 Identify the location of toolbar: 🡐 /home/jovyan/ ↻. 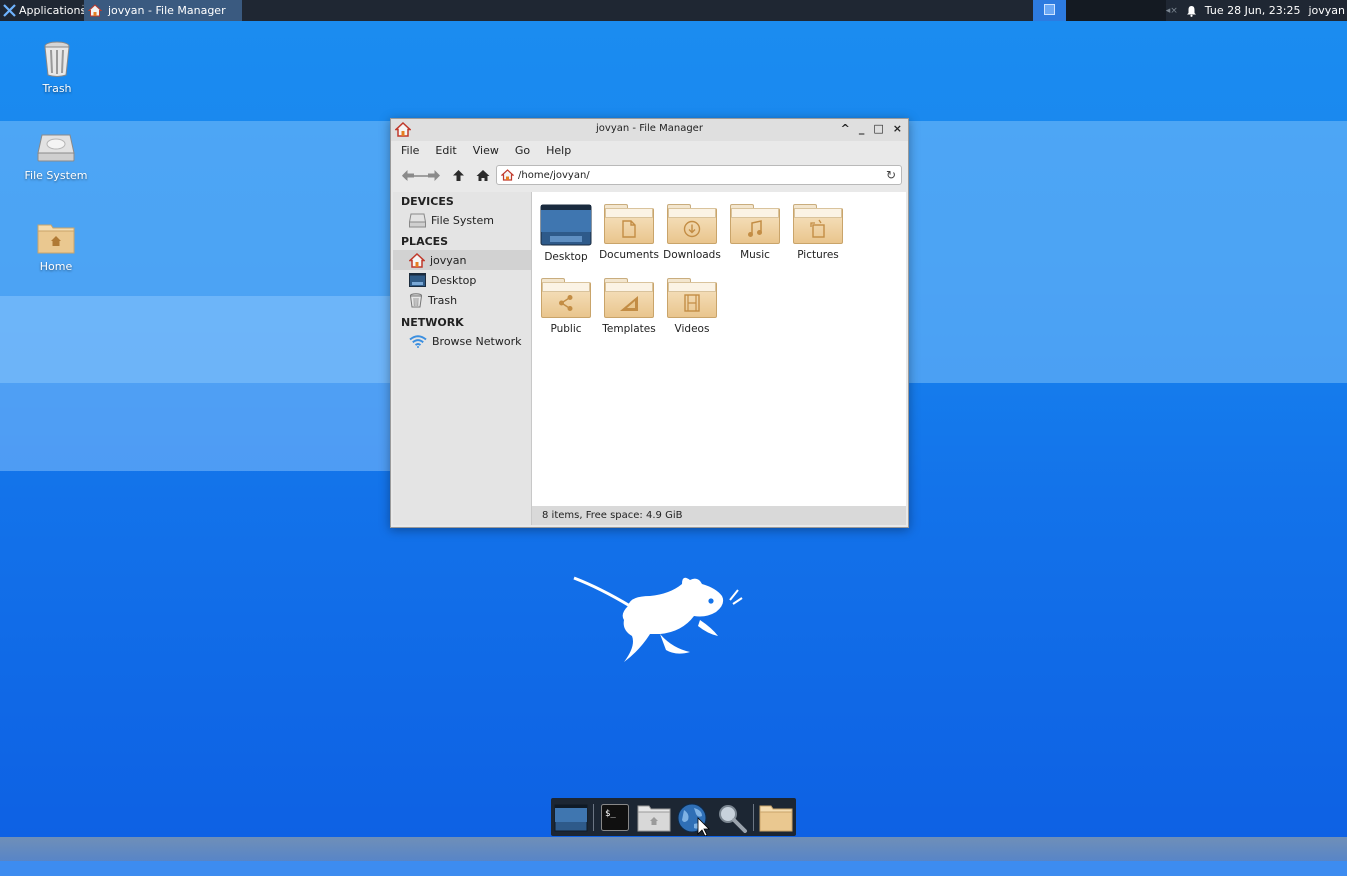
(649, 176).